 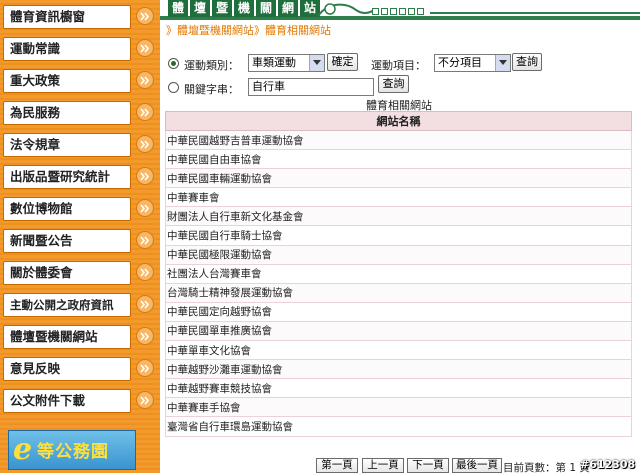 I want to click on site-link: 財團法人自行車新文化基金會, so click(x=398, y=216).